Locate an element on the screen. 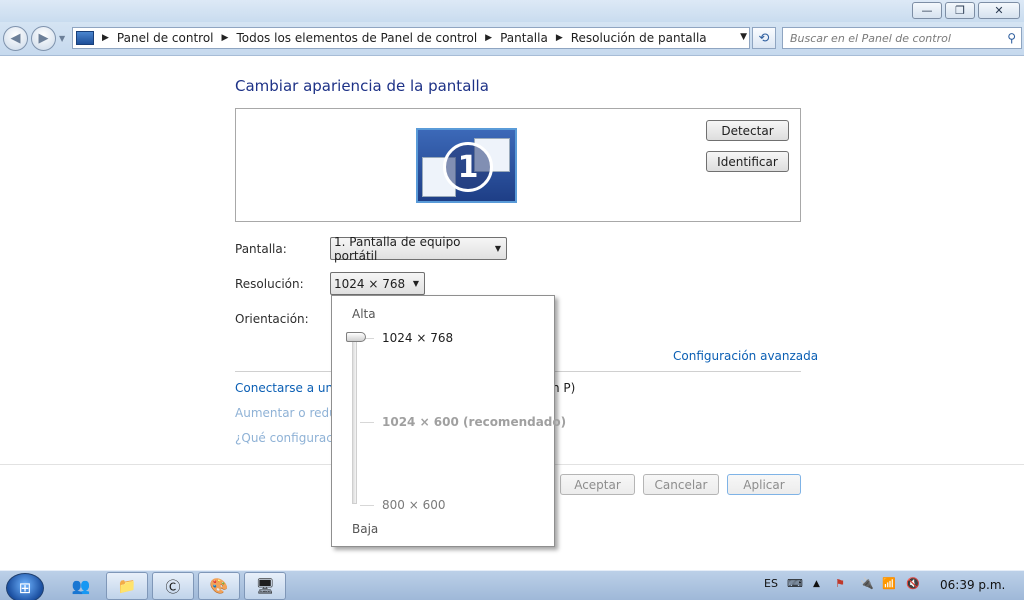 This screenshot has height=600, width=1024. display-settings-icon: 🖥 is located at coordinates (265, 586).